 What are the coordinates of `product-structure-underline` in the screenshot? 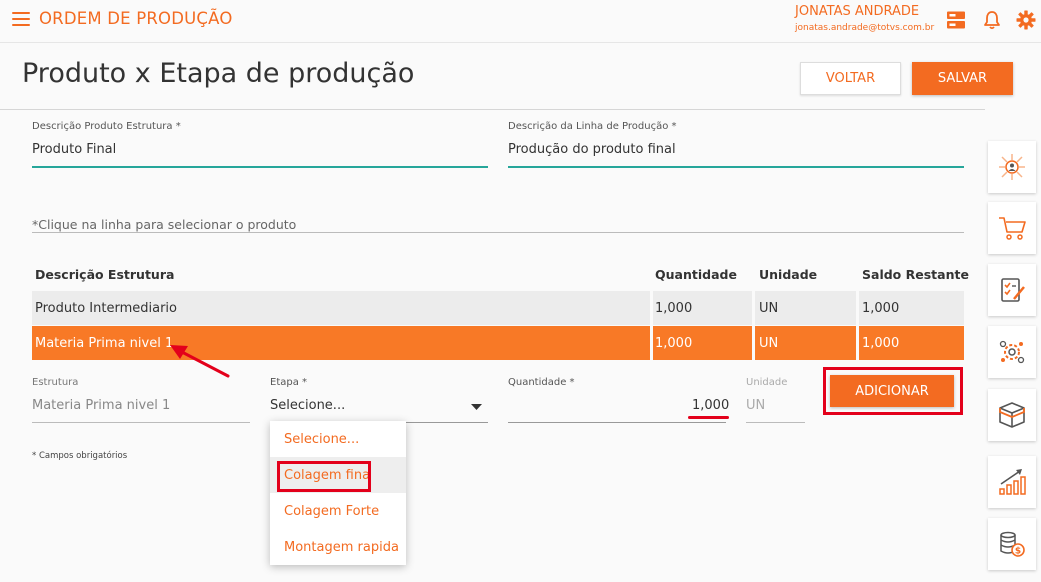 It's located at (260, 167).